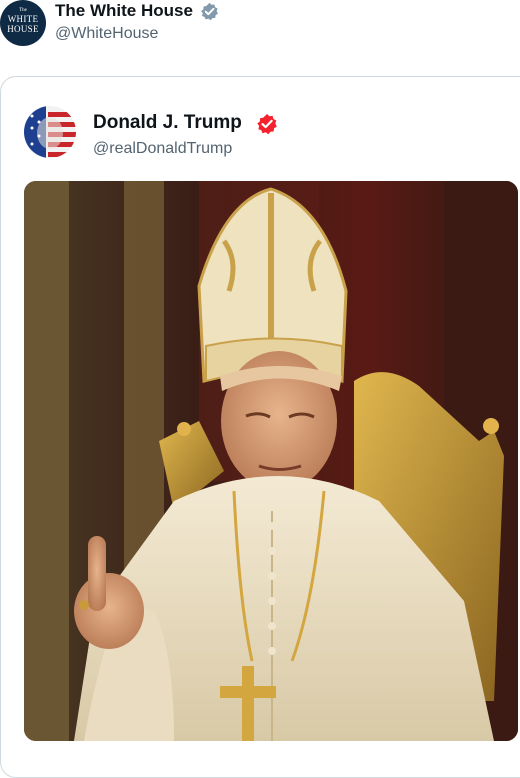 The image size is (520, 778). Describe the element at coordinates (167, 123) in the screenshot. I see `quoted-display-name: Donald J. Trump` at that location.